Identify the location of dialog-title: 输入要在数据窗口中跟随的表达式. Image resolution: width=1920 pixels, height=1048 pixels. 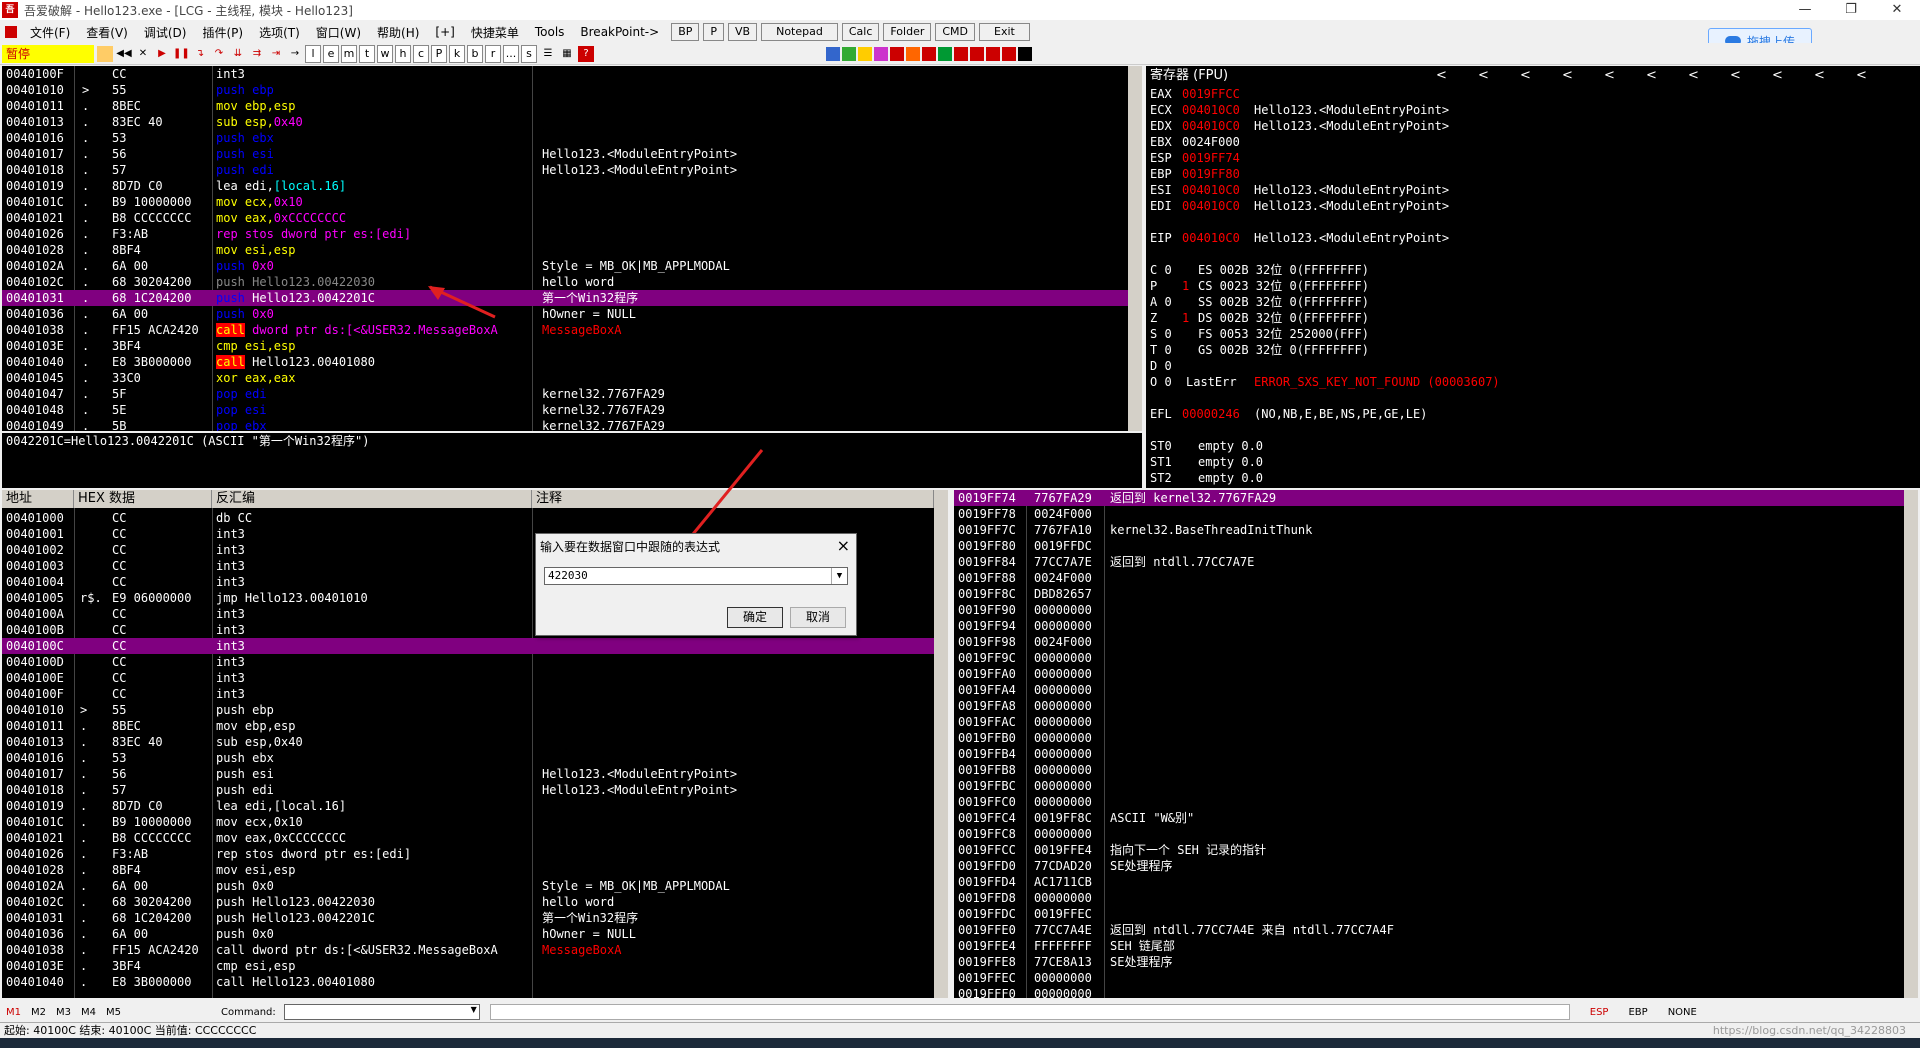
(630, 547).